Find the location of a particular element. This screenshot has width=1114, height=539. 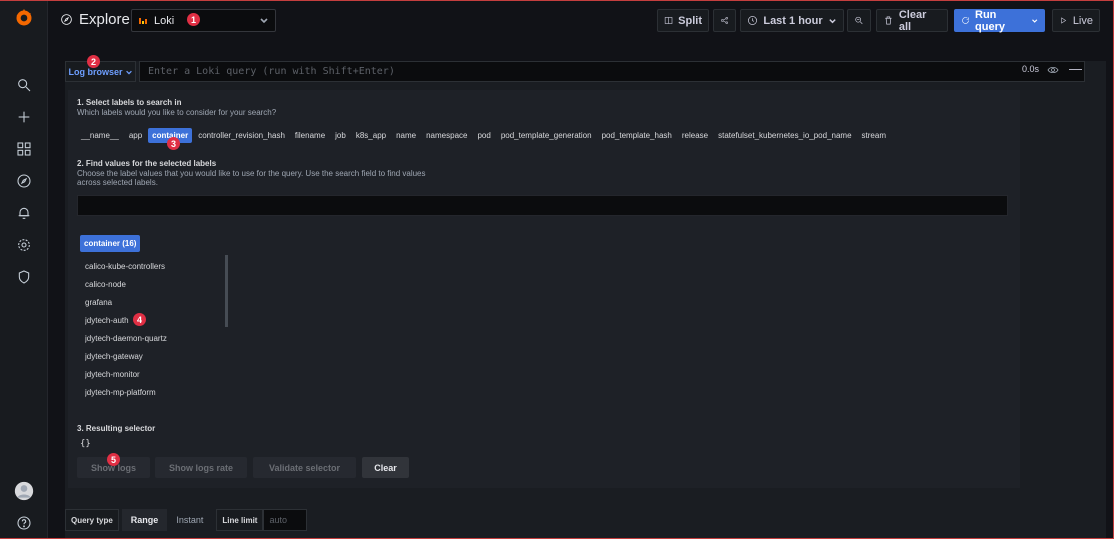

share-button is located at coordinates (724, 20).